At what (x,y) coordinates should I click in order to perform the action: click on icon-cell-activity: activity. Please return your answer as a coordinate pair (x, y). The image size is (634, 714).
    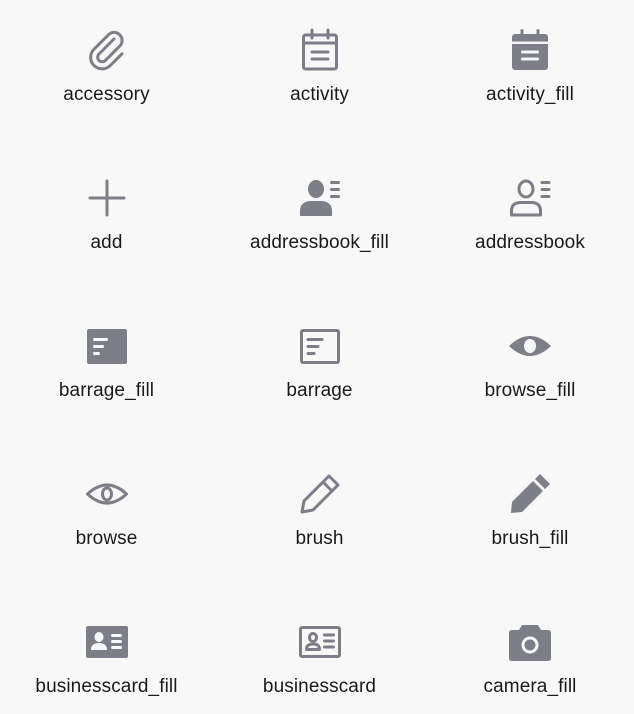
    Looking at the image, I should click on (319, 74).